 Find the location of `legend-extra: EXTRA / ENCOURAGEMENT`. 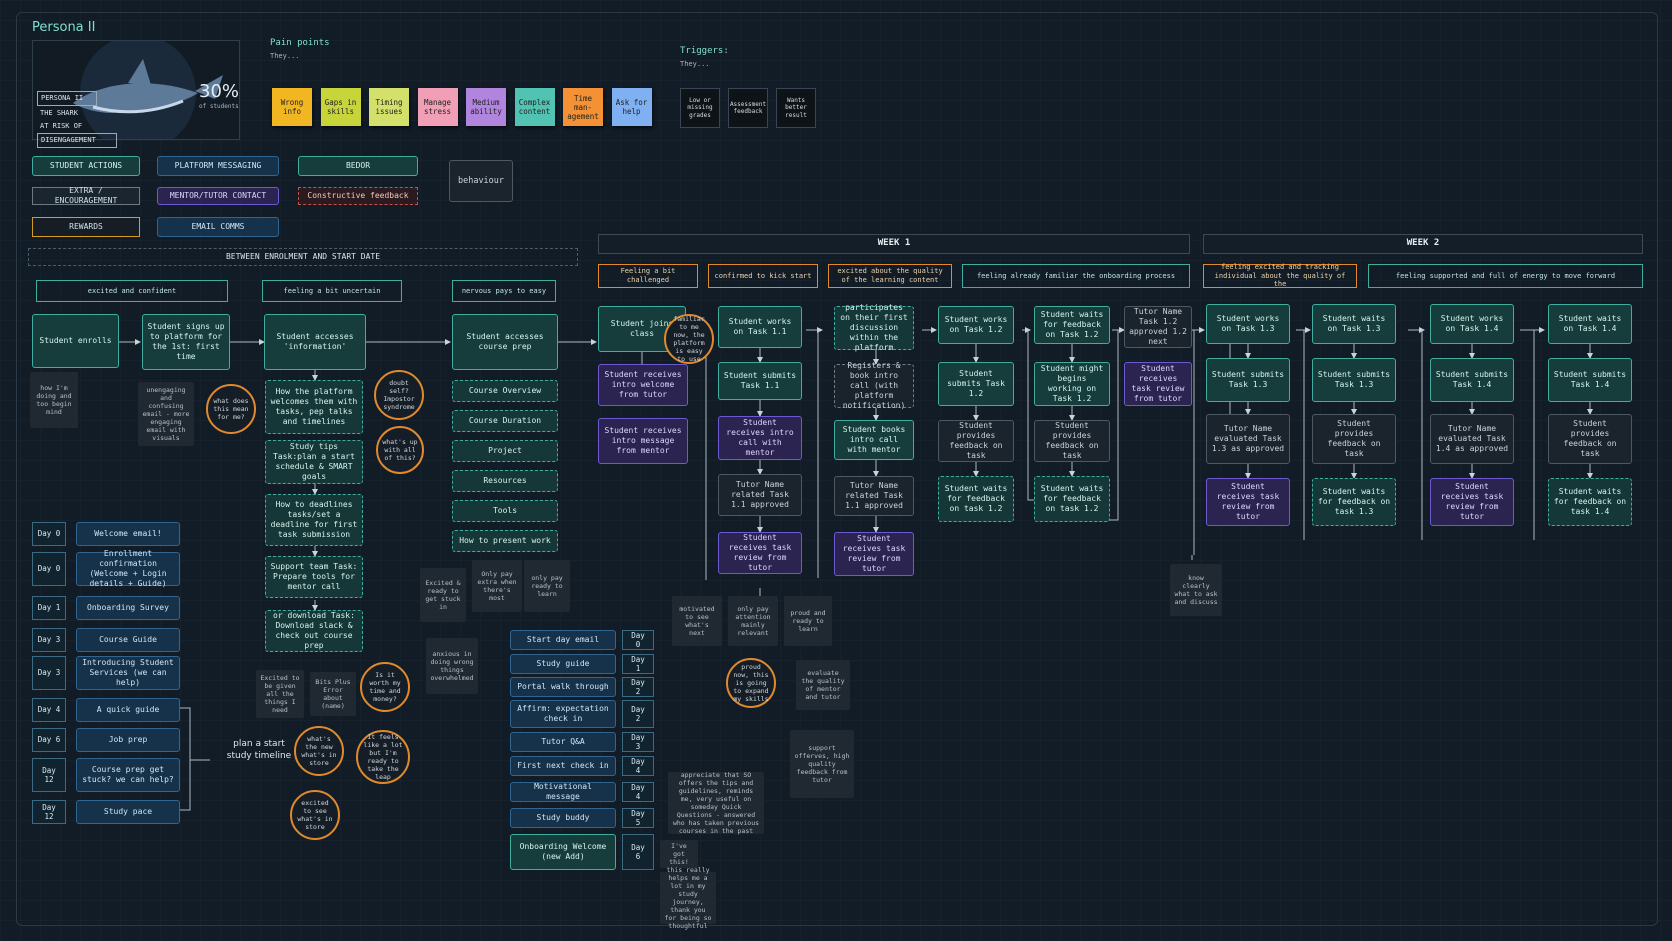

legend-extra: EXTRA / ENCOURAGEMENT is located at coordinates (86, 195).